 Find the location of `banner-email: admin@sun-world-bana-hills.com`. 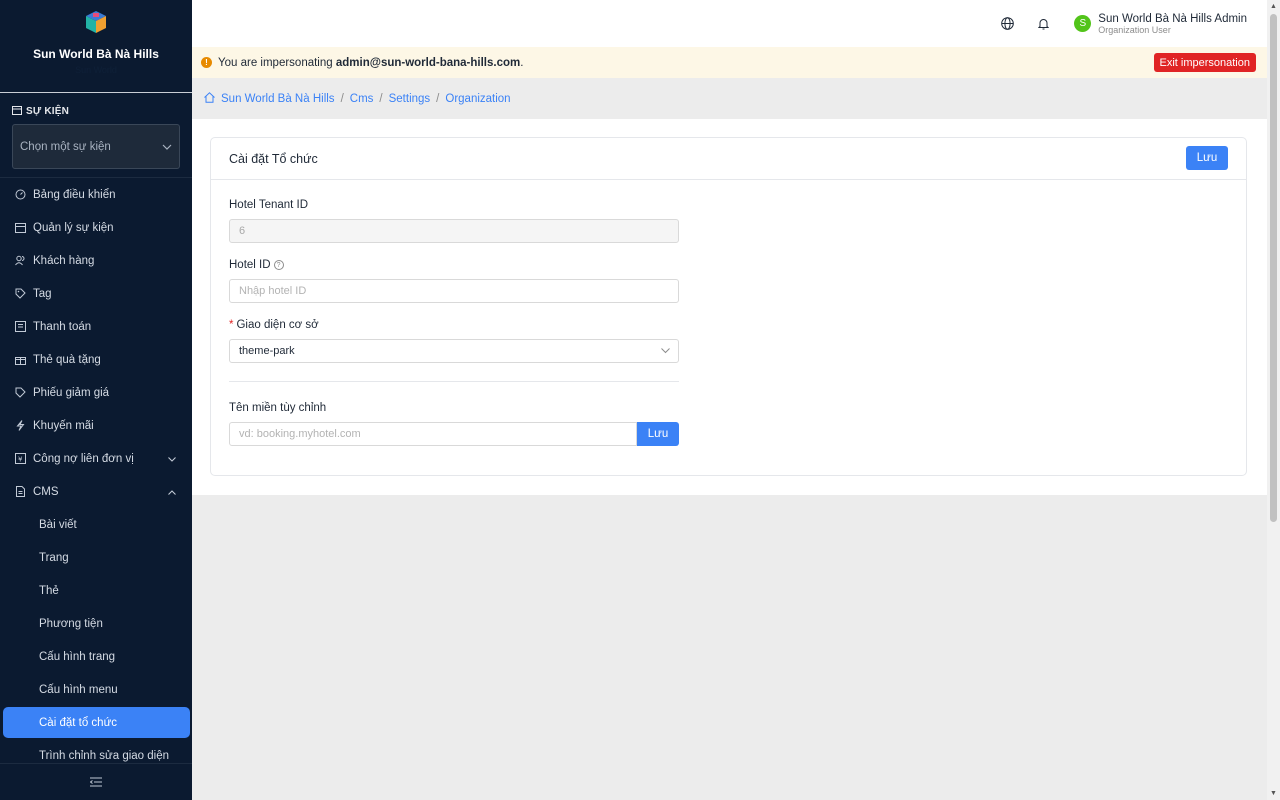

banner-email: admin@sun-world-bana-hills.com is located at coordinates (428, 62).